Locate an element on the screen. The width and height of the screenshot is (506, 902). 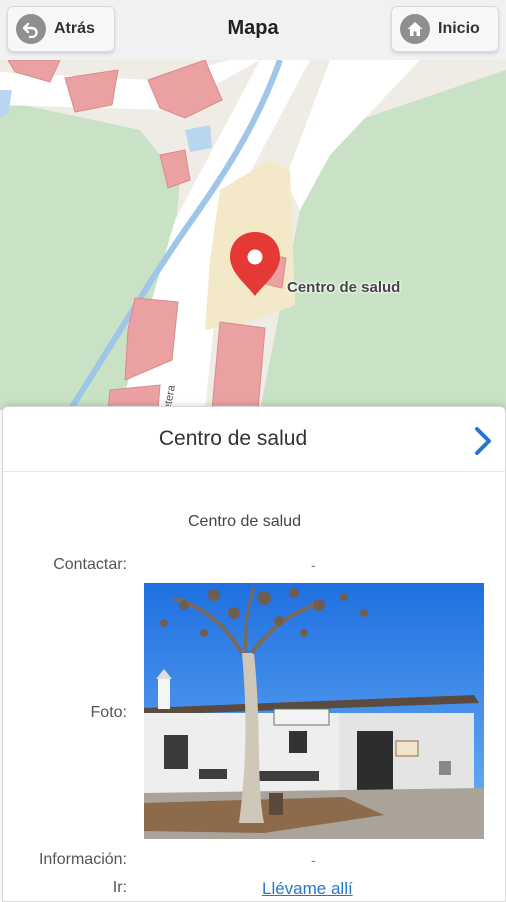
info-value: - is located at coordinates (313, 860).